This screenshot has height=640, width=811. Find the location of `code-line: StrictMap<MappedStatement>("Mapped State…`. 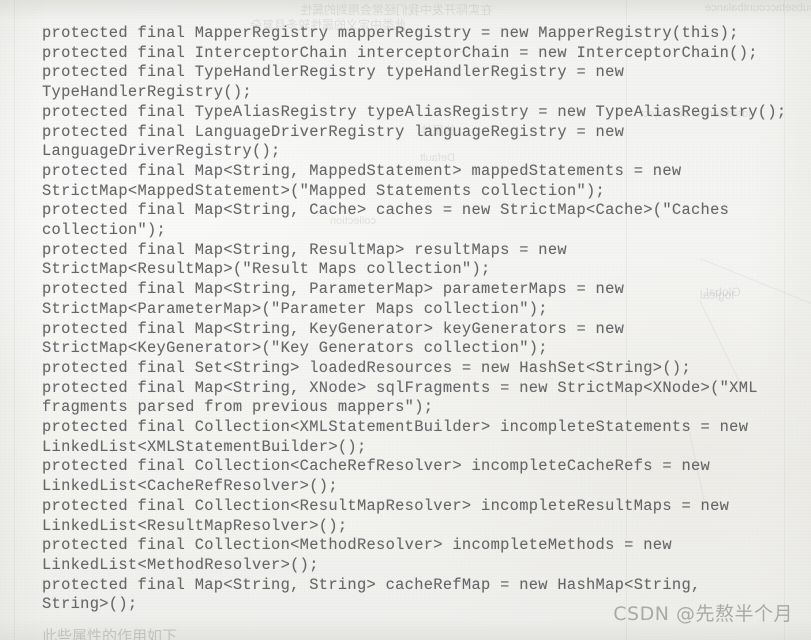

code-line: StrictMap<MappedStatement>("Mapped State… is located at coordinates (324, 190).